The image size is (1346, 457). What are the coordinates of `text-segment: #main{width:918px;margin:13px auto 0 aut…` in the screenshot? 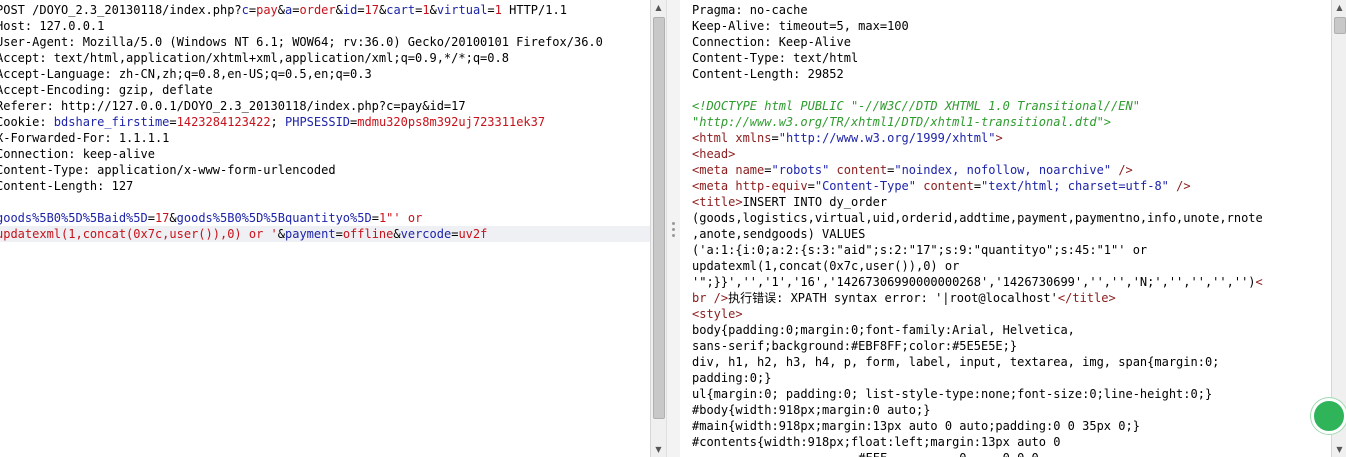 It's located at (916, 426).